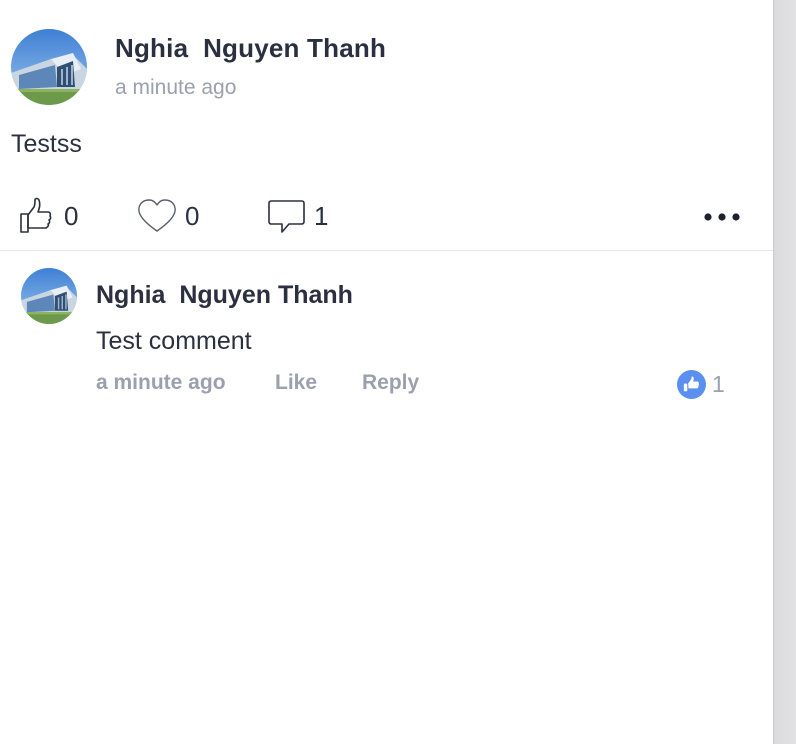 This screenshot has width=796, height=744. I want to click on divider, so click(386, 250).